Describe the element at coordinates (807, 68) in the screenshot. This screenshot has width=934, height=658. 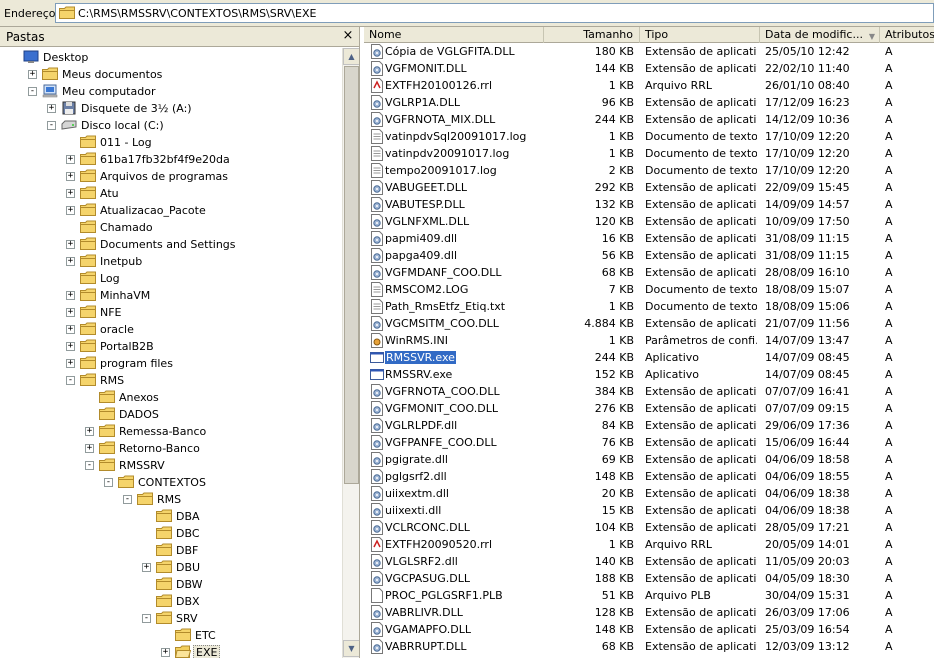
I see `file-date: 22/02/10 11:40` at that location.